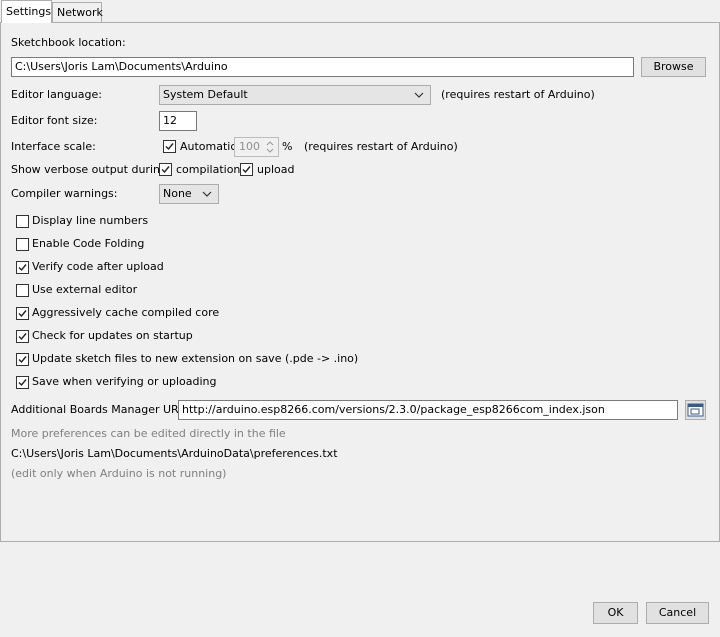 This screenshot has width=720, height=637. What do you see at coordinates (276, 169) in the screenshot?
I see `upload-label: upload` at bounding box center [276, 169].